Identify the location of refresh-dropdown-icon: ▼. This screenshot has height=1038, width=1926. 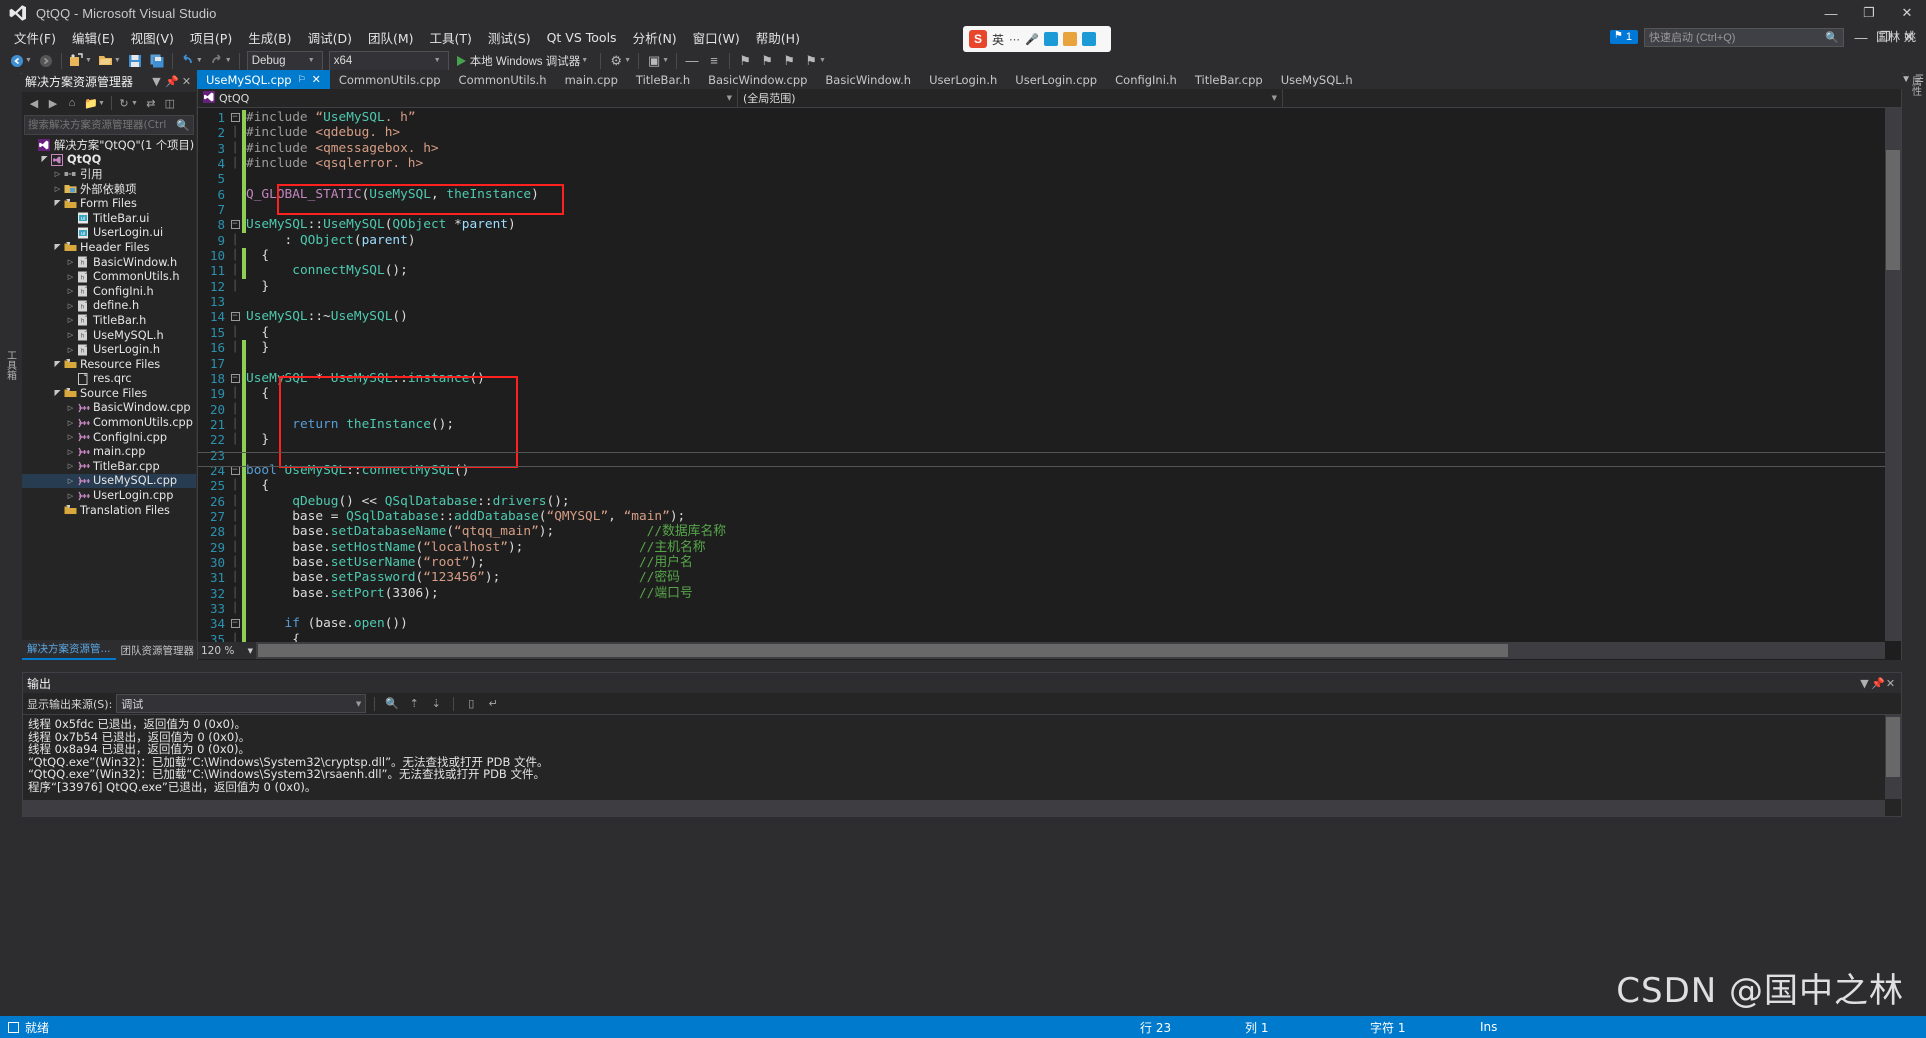
(134, 103).